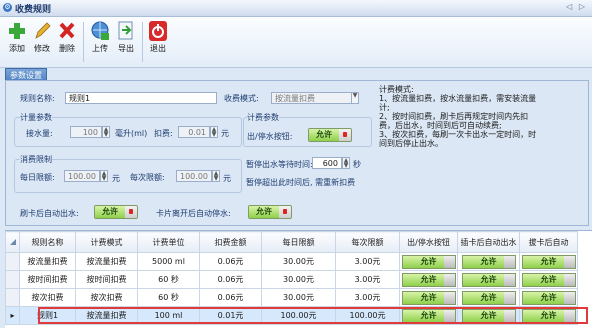  I want to click on pause-time-input: 600, so click(327, 163).